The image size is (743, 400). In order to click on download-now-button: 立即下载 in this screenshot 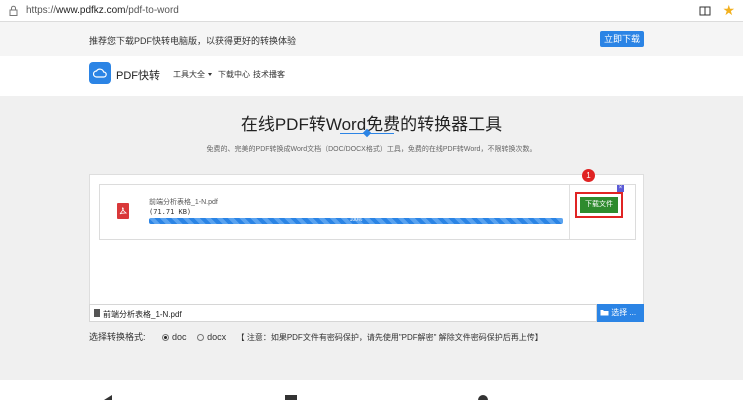, I will do `click(622, 39)`.